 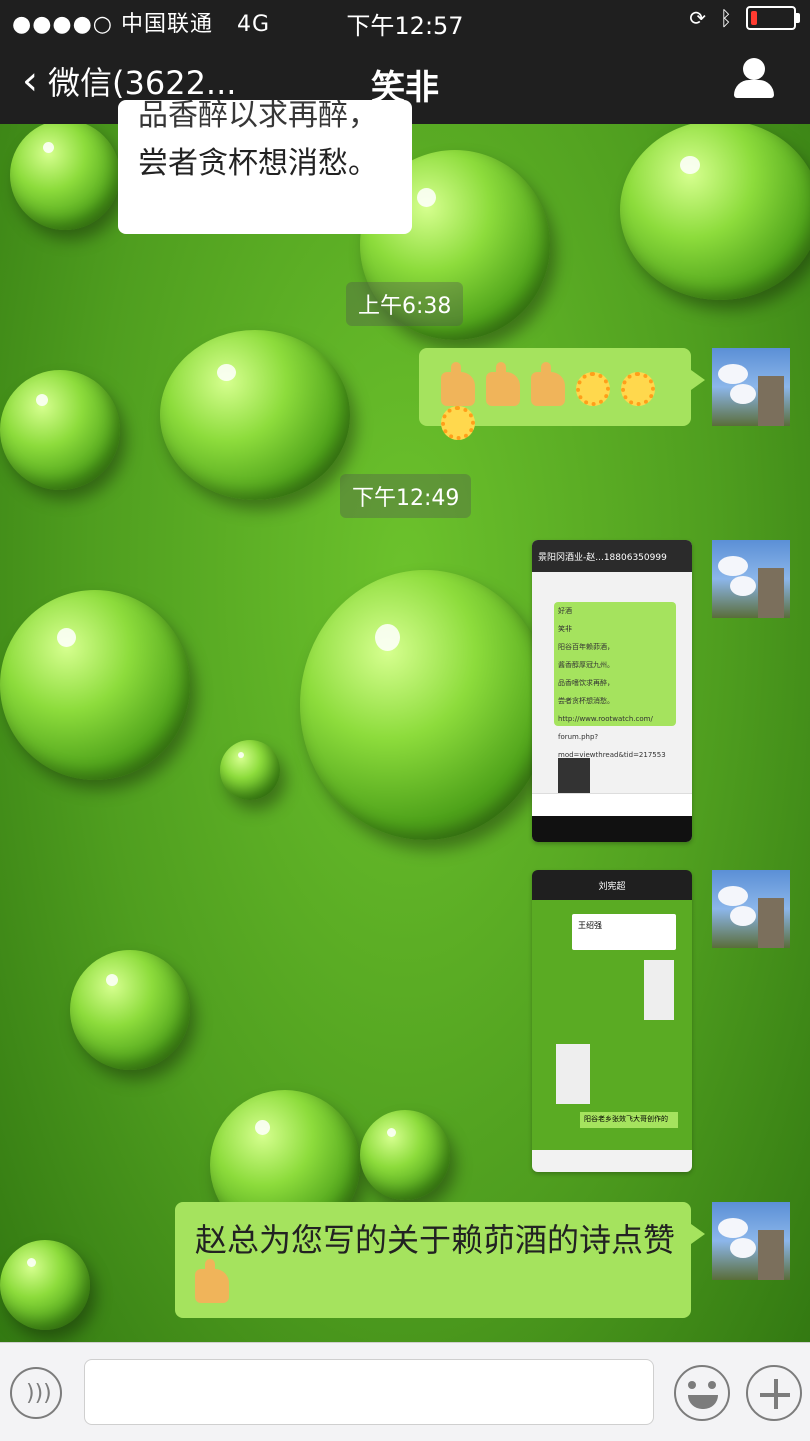 I want to click on message-text-content: 赵总为您写的关于赖茆酒的诗点赞, so click(x=435, y=1240).